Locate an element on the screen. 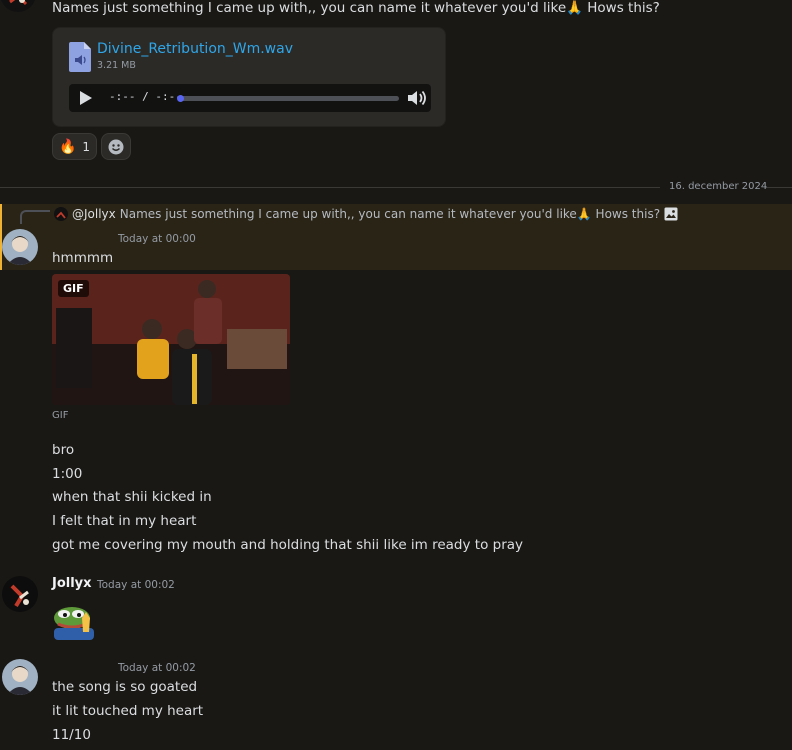 Image resolution: width=792 pixels, height=750 pixels. pepe-pray-emoji is located at coordinates (75, 622).